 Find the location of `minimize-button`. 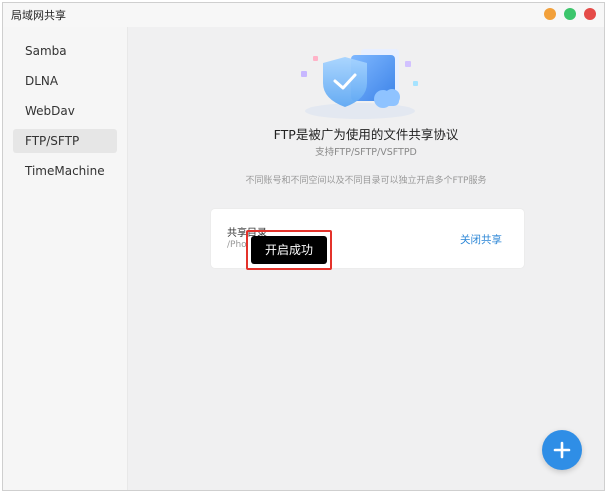

minimize-button is located at coordinates (550, 14).